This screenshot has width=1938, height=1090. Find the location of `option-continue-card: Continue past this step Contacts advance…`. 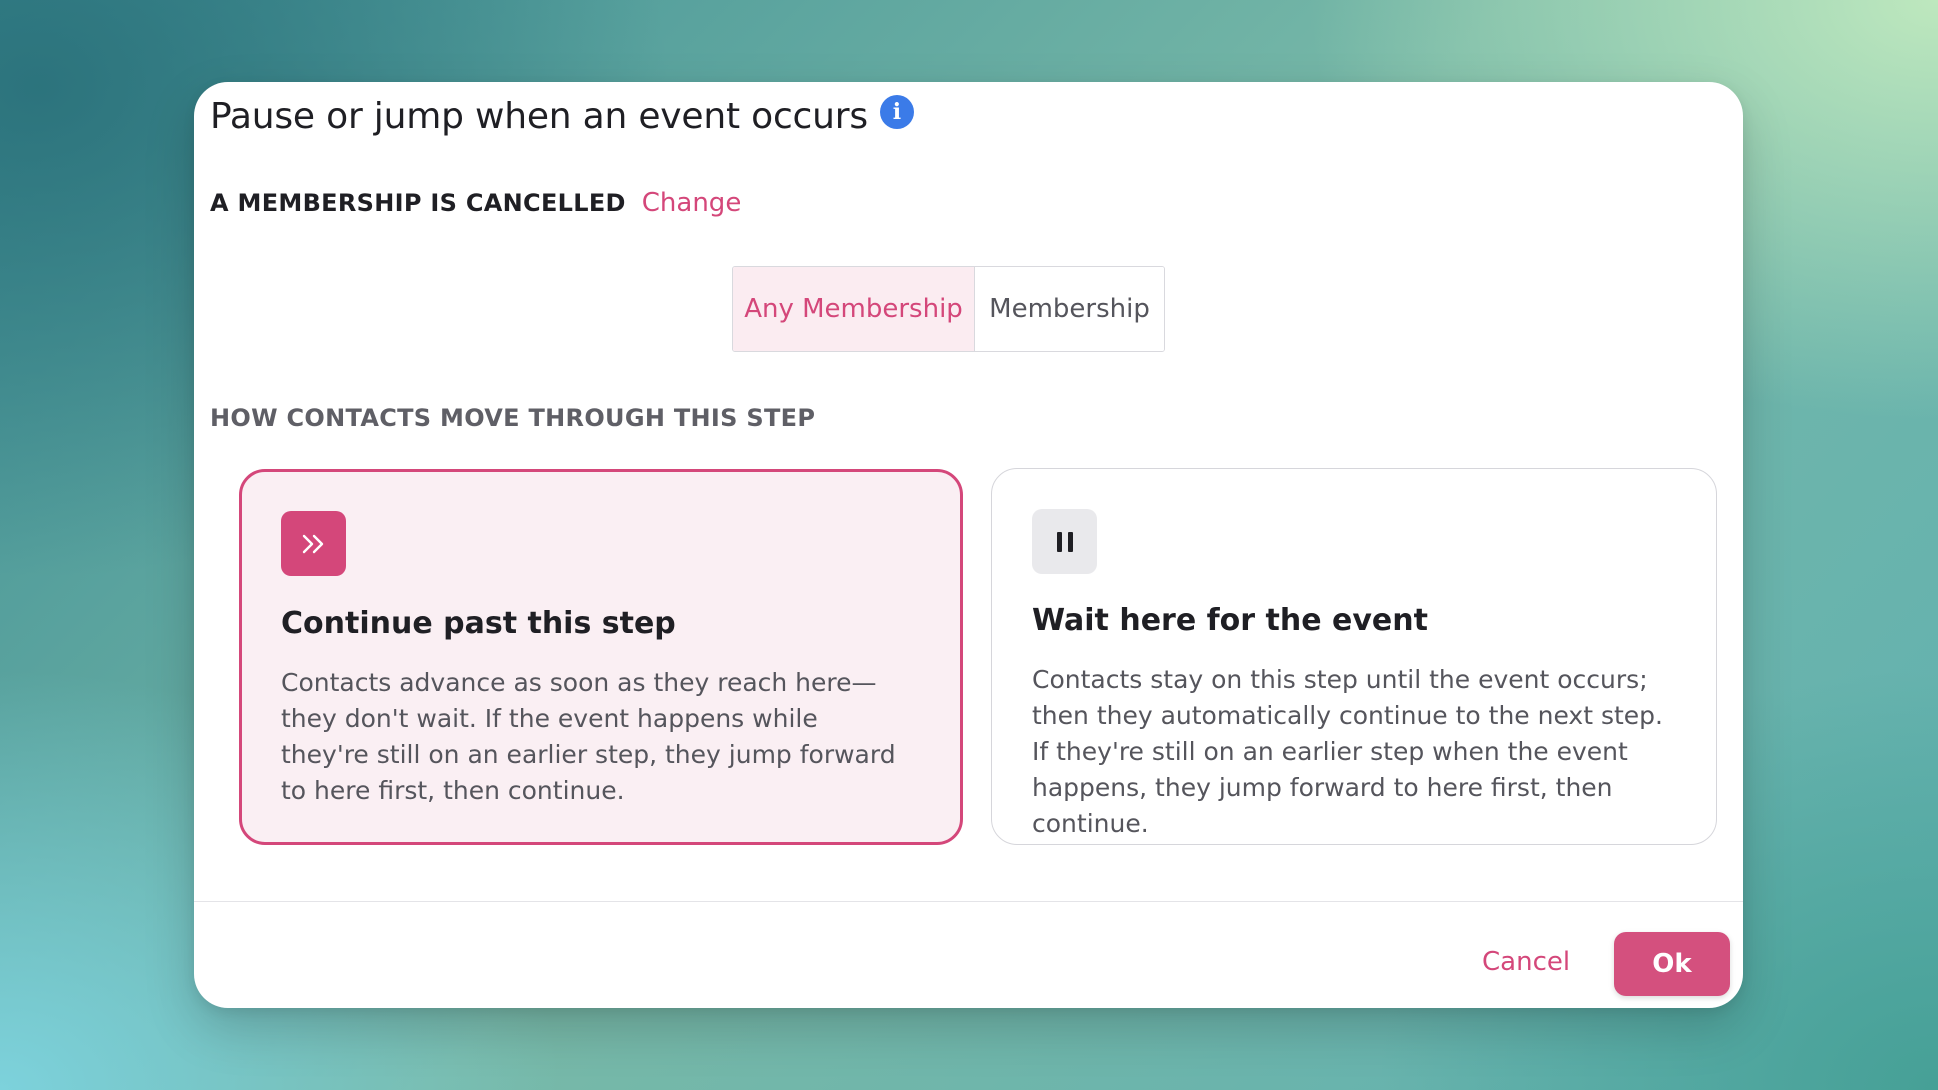

option-continue-card: Continue past this step Contacts advance… is located at coordinates (601, 657).